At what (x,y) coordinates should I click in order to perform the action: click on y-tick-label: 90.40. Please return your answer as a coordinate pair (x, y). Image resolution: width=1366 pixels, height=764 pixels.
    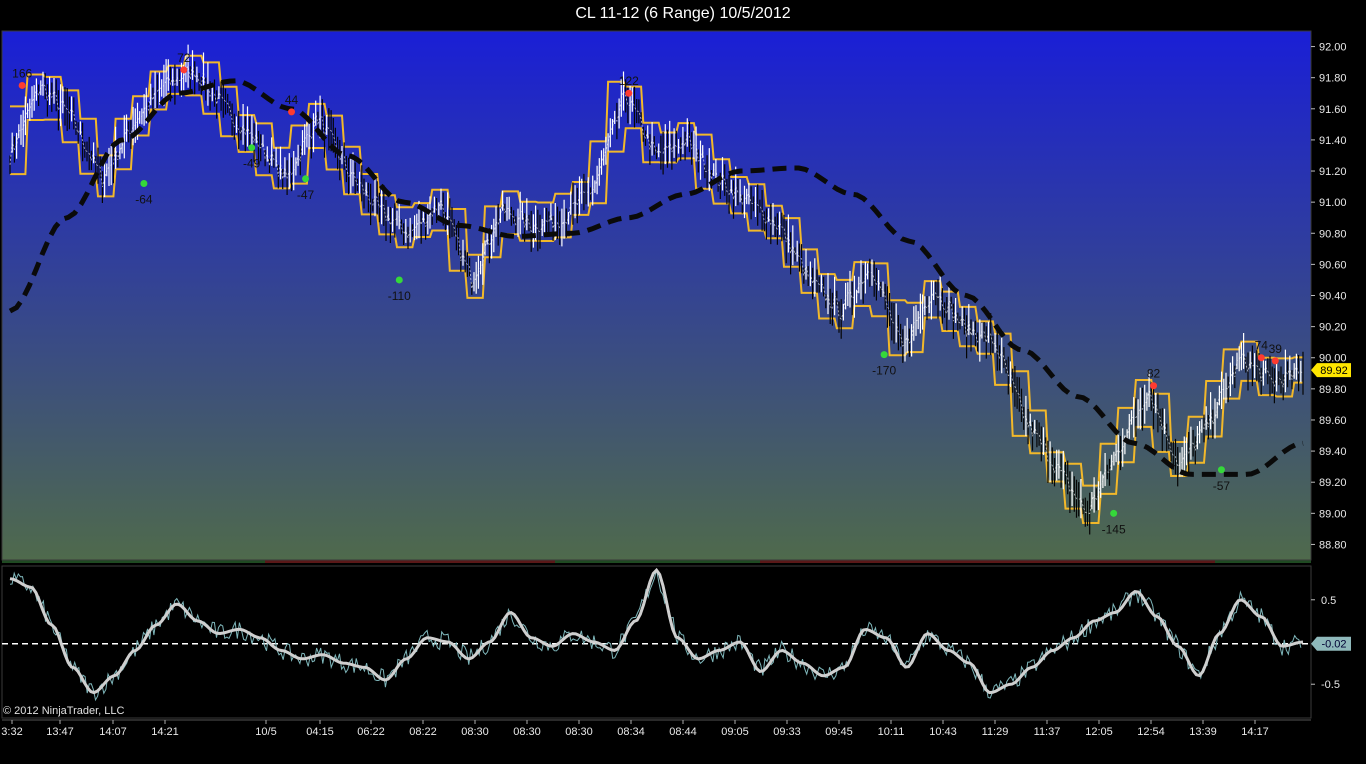
    Looking at the image, I should click on (1333, 297).